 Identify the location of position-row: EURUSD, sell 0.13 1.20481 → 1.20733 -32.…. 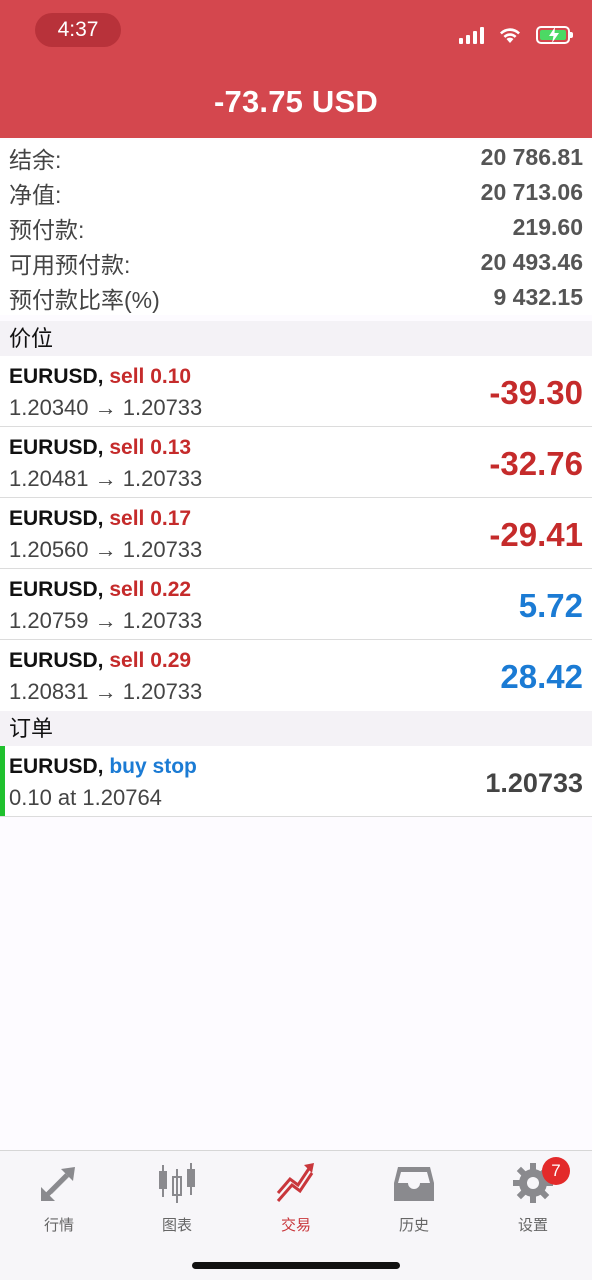
(296, 462).